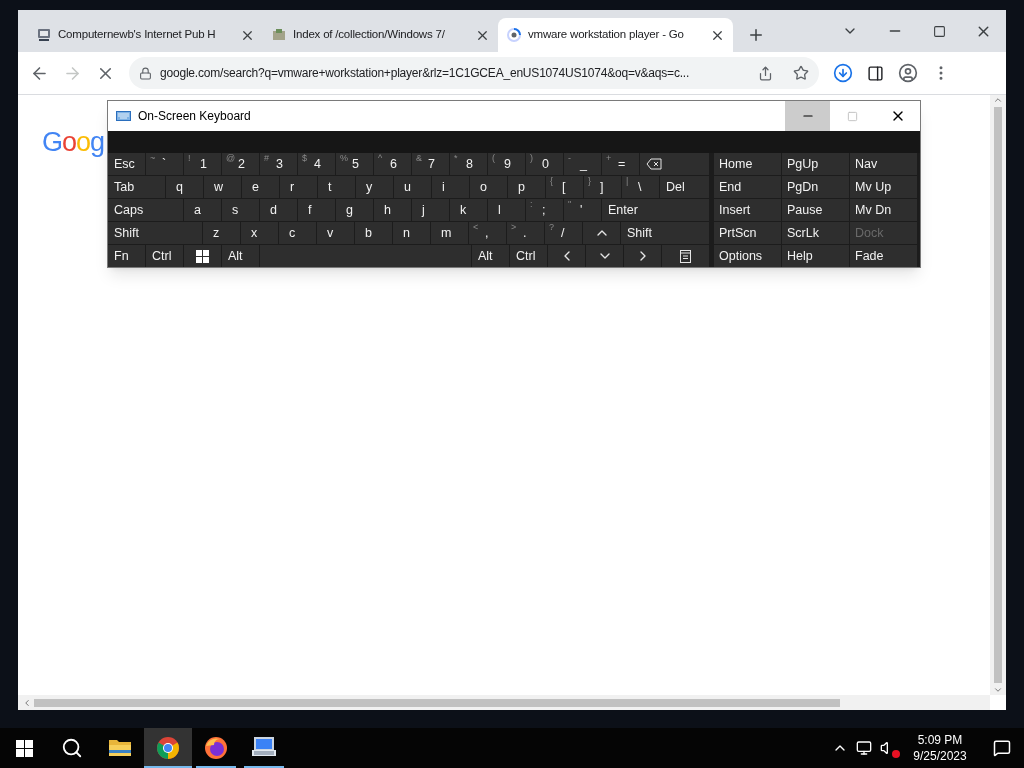 The width and height of the screenshot is (1024, 768). What do you see at coordinates (380, 35) in the screenshot?
I see `browser-tab: Index of /collection/Windows 7/` at bounding box center [380, 35].